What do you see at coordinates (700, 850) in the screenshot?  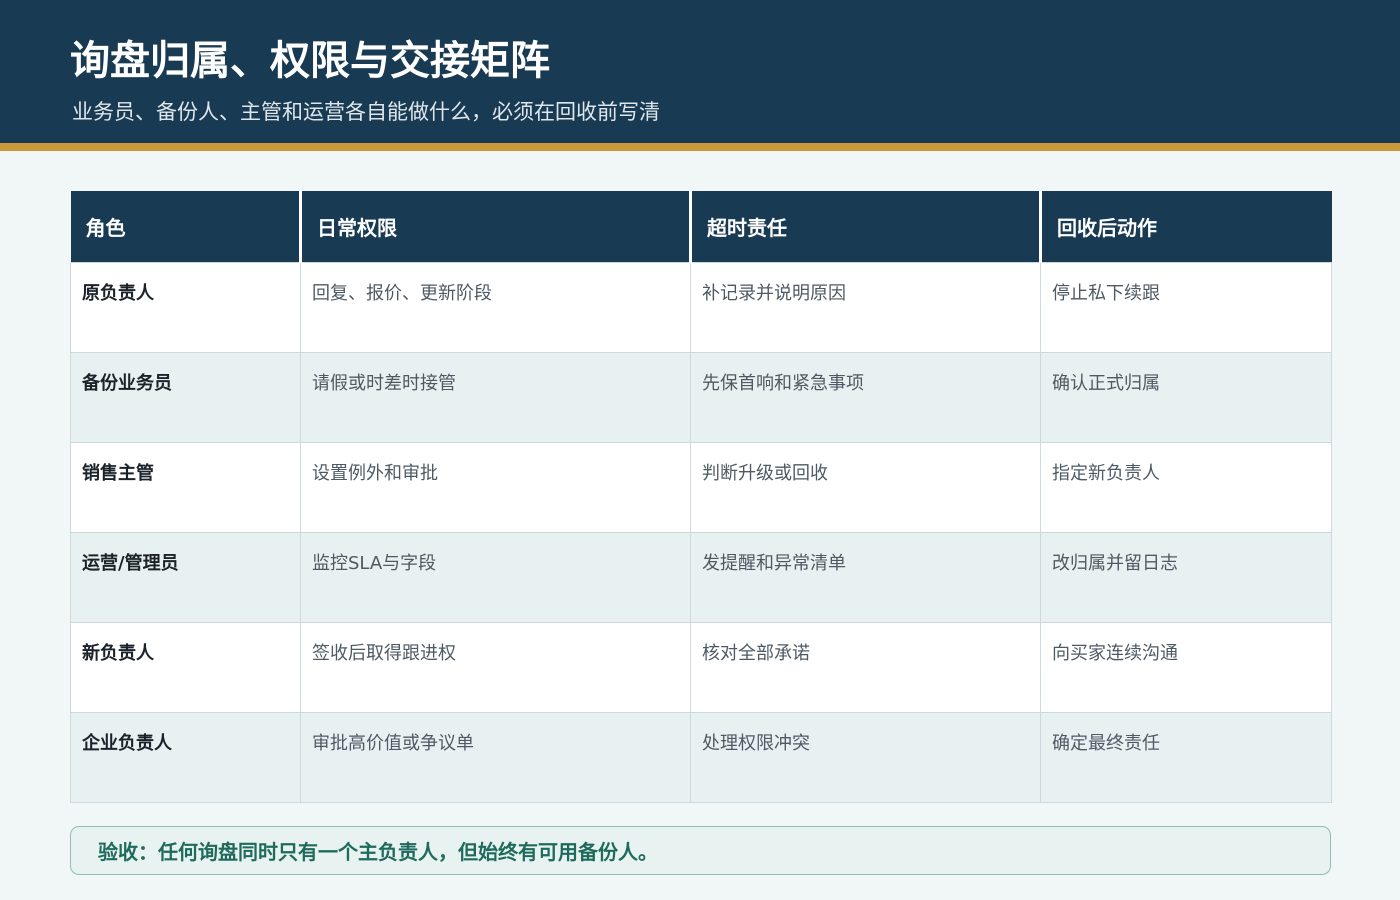 I see `acceptance-notice: 验收：任何询盘同时只有一个主负责人，但始终有可用备份人。` at bounding box center [700, 850].